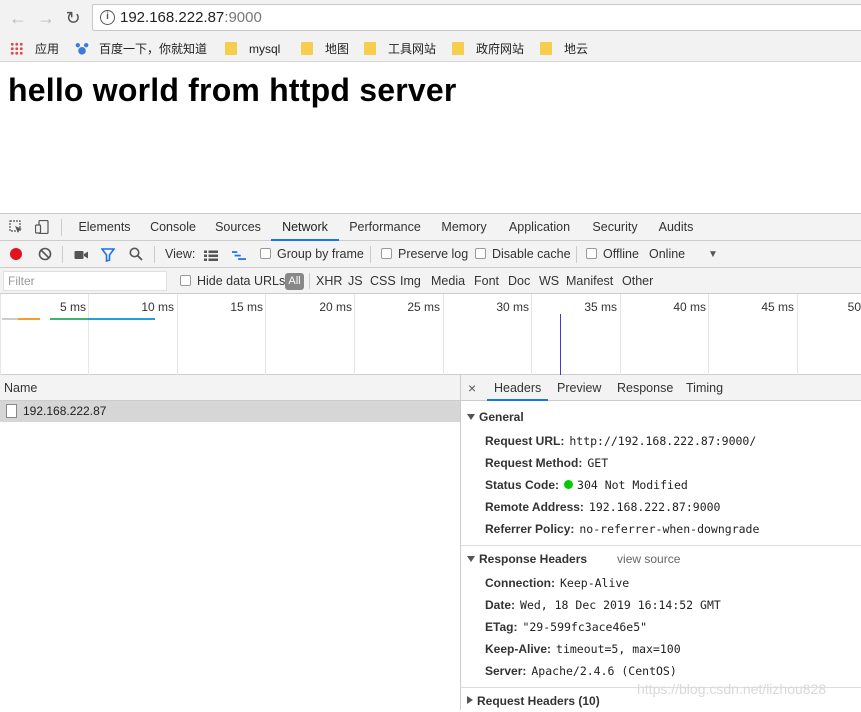 Image resolution: width=861 pixels, height=712 pixels. What do you see at coordinates (312, 254) in the screenshot?
I see `group-by-frame-checkbox: Group by frame` at bounding box center [312, 254].